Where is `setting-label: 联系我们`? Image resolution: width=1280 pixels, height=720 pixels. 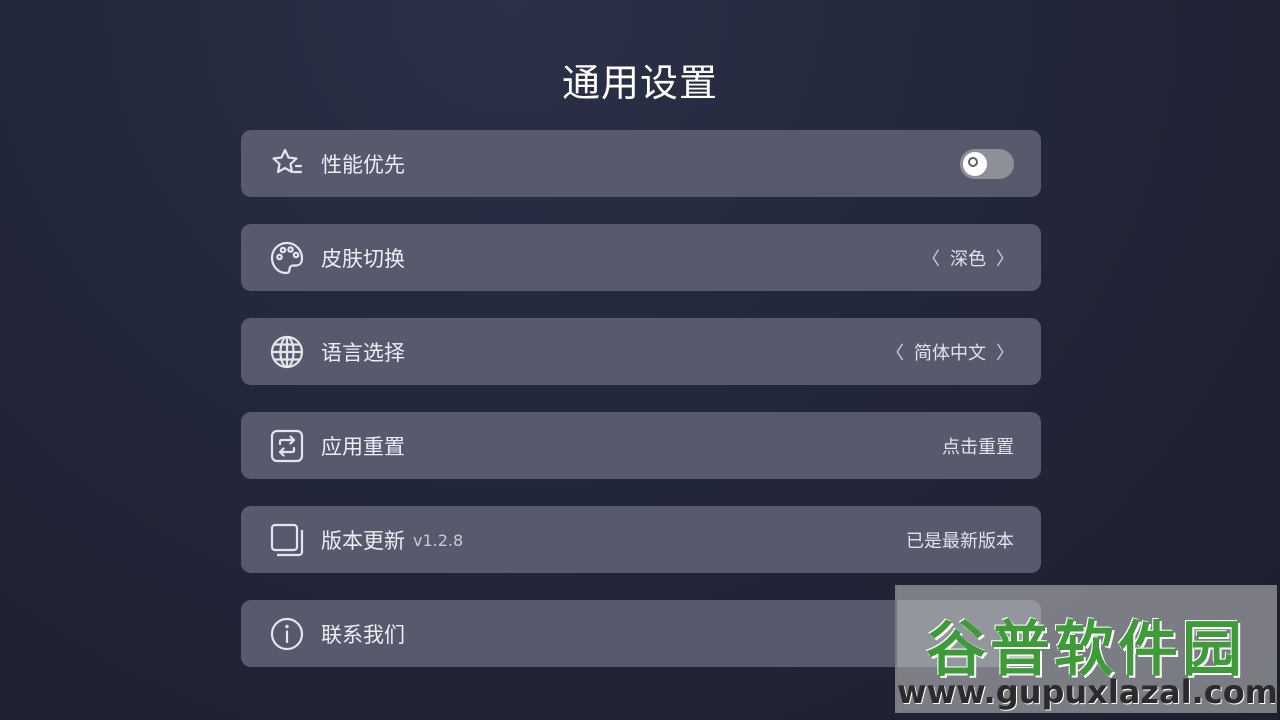 setting-label: 联系我们 is located at coordinates (363, 634).